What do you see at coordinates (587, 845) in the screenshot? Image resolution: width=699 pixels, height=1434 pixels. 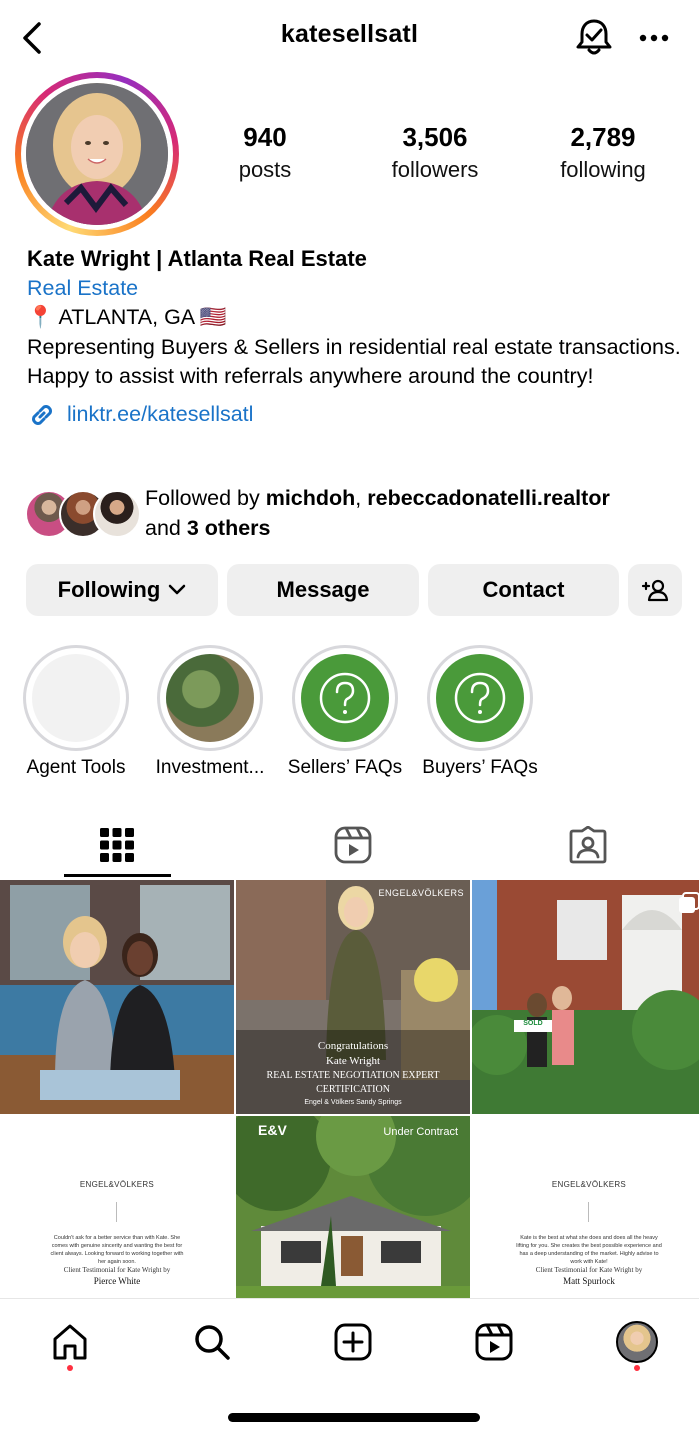 I see `tagged-icon` at bounding box center [587, 845].